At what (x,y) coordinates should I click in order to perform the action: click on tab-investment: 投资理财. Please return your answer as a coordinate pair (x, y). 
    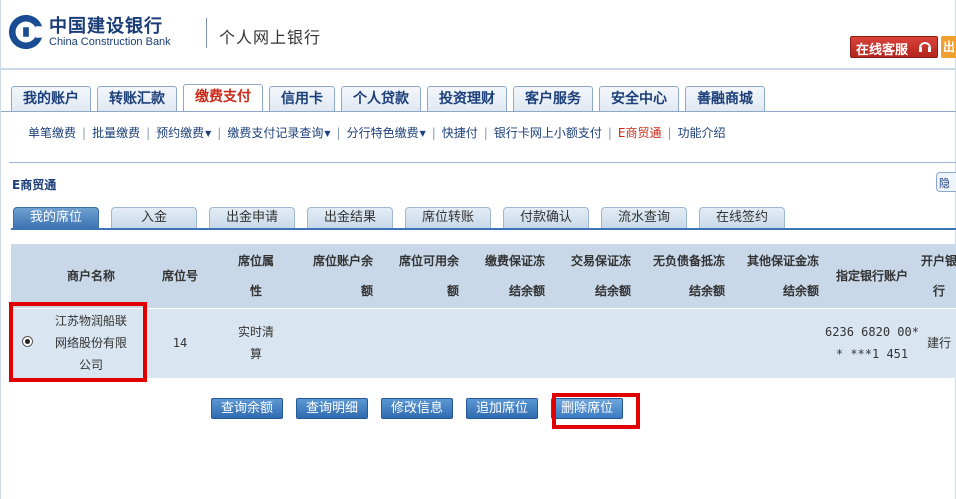
    Looking at the image, I should click on (467, 99).